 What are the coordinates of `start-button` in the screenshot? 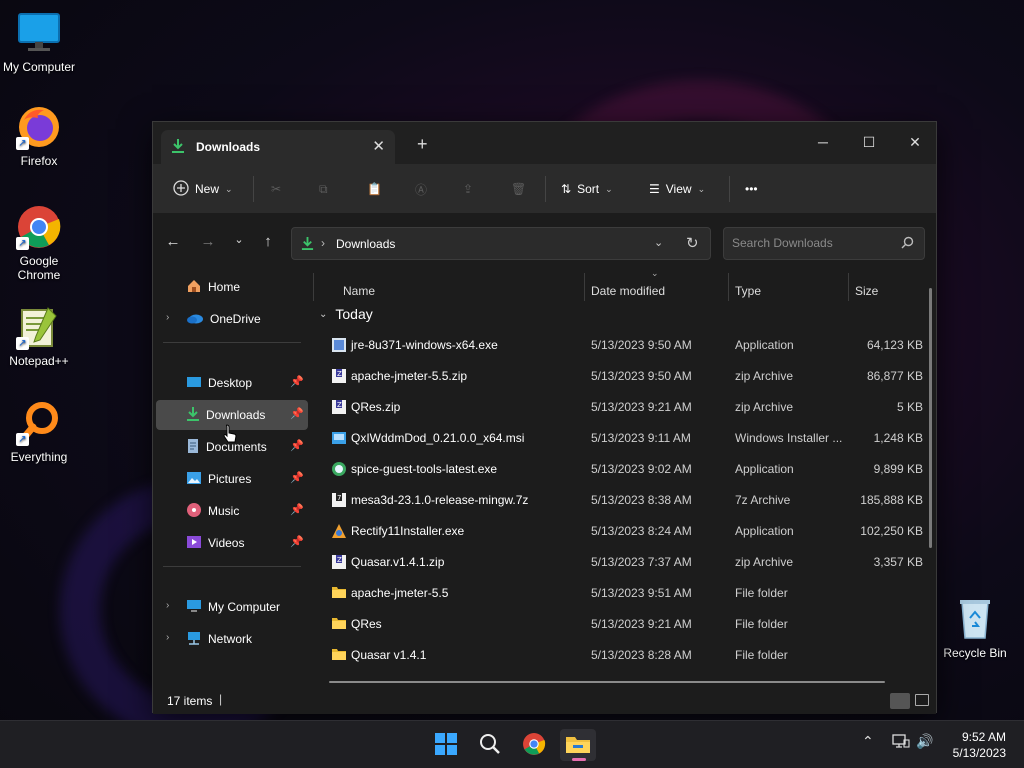 It's located at (446, 745).